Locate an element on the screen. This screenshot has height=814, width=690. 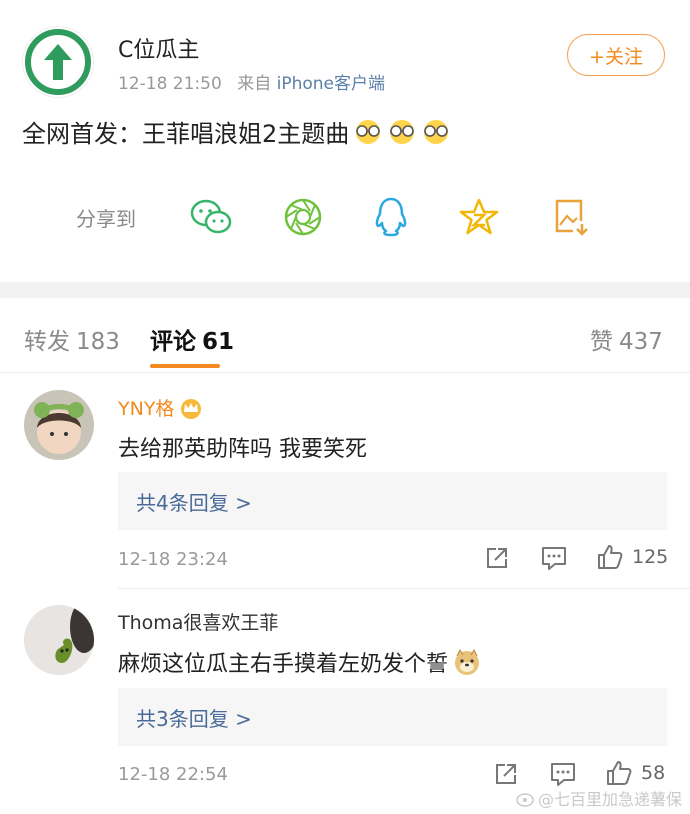
tab-likes: 赞 437 is located at coordinates (626, 339).